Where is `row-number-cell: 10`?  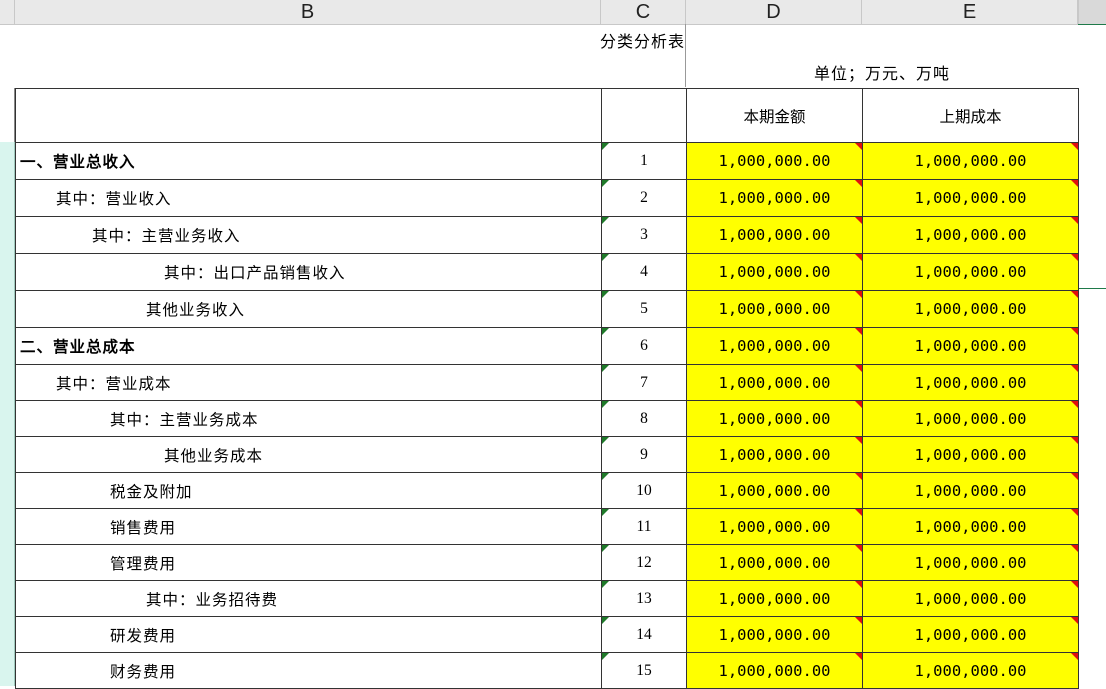
row-number-cell: 10 is located at coordinates (644, 490).